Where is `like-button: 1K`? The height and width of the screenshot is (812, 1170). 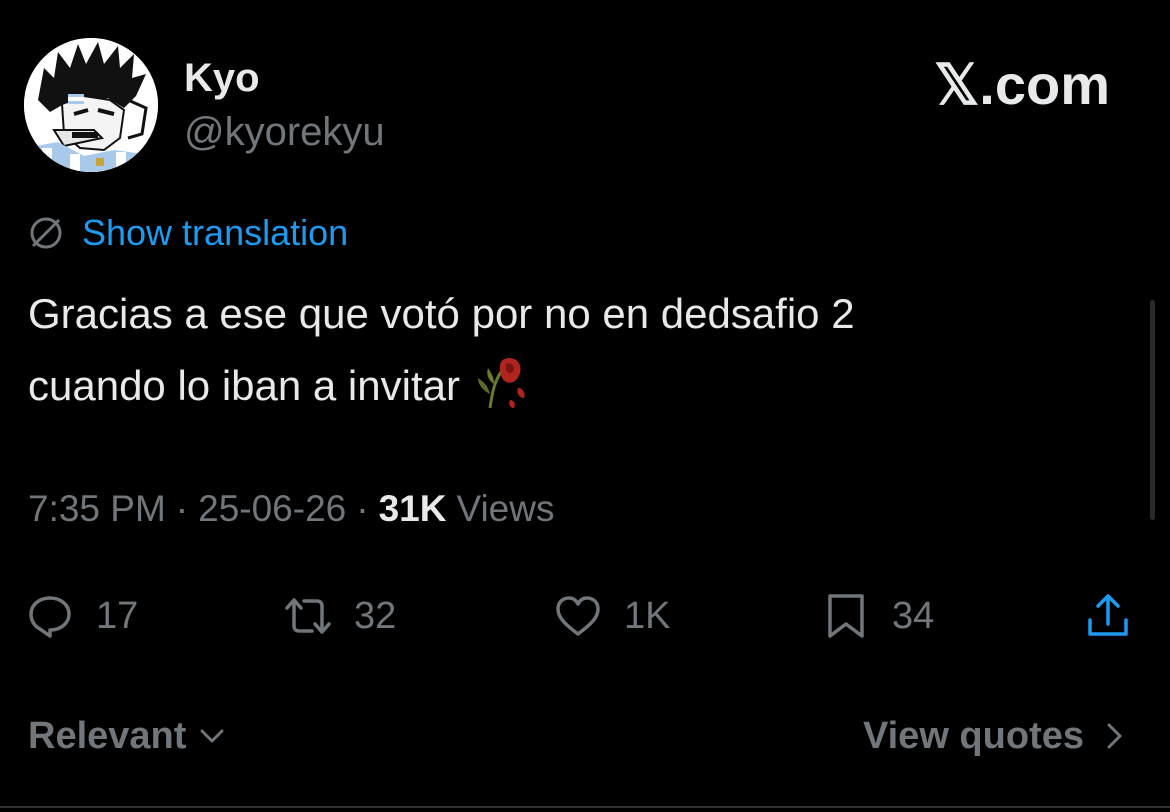
like-button: 1K is located at coordinates (612, 616).